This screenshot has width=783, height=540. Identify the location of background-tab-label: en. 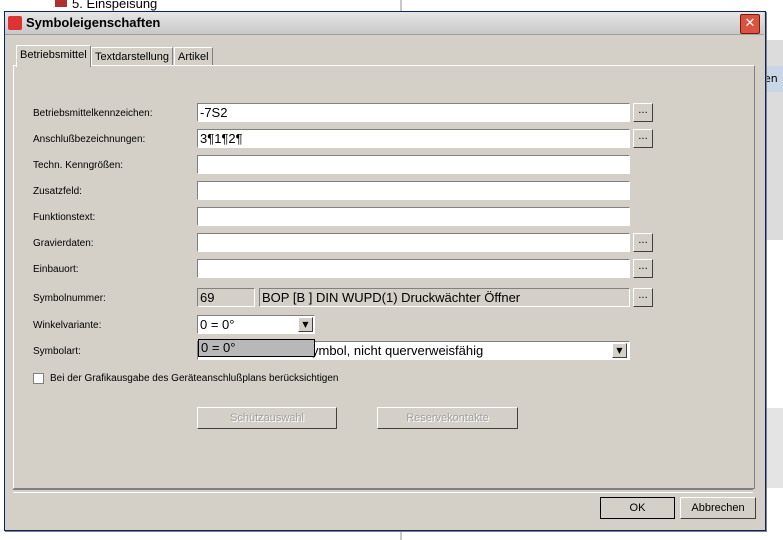
(771, 78).